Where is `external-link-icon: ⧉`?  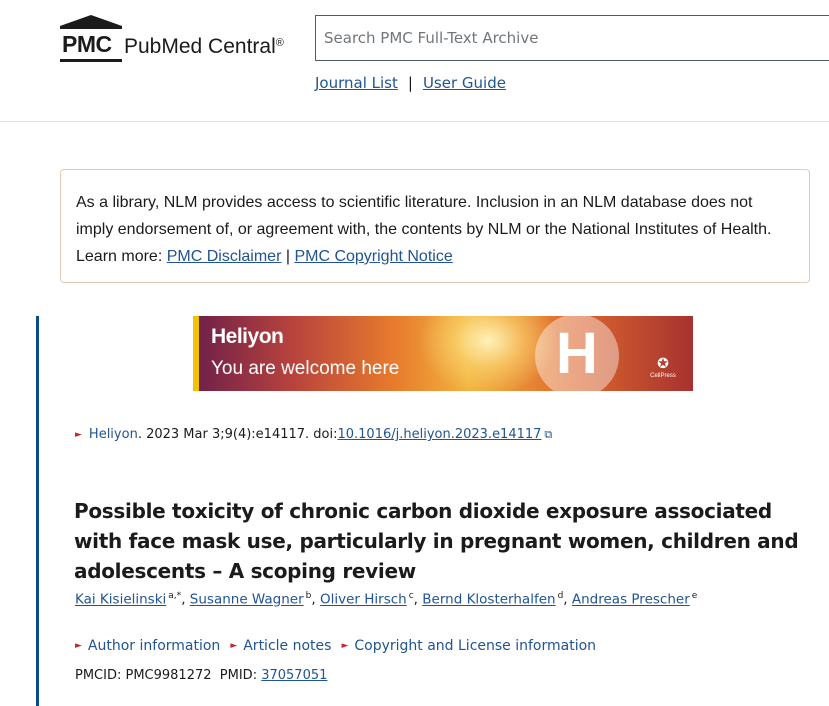 external-link-icon: ⧉ is located at coordinates (548, 434).